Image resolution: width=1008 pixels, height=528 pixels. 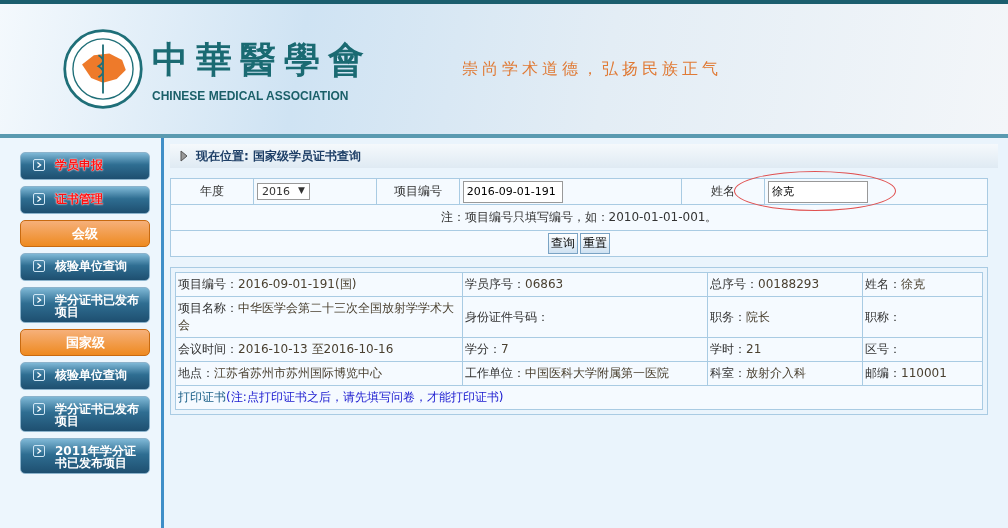 I want to click on association-emblem-icon, so click(x=103, y=69).